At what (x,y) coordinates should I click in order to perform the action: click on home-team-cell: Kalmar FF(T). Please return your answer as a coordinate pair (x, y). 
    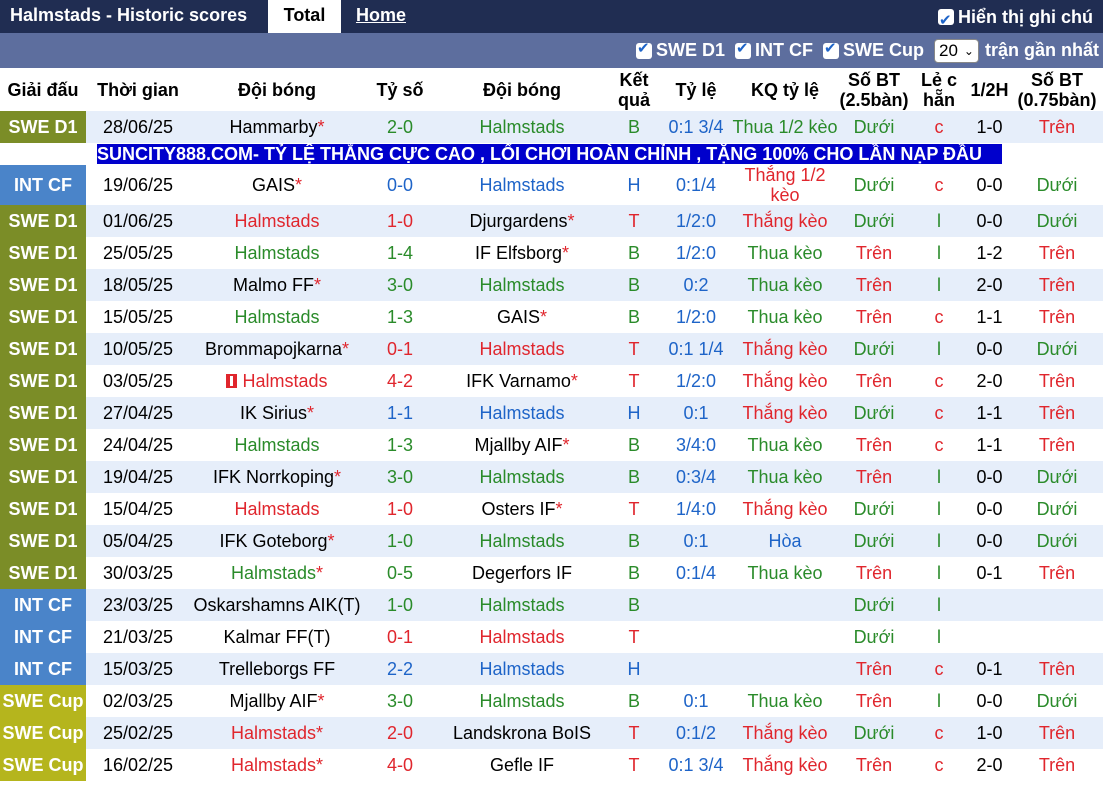
    Looking at the image, I should click on (277, 637).